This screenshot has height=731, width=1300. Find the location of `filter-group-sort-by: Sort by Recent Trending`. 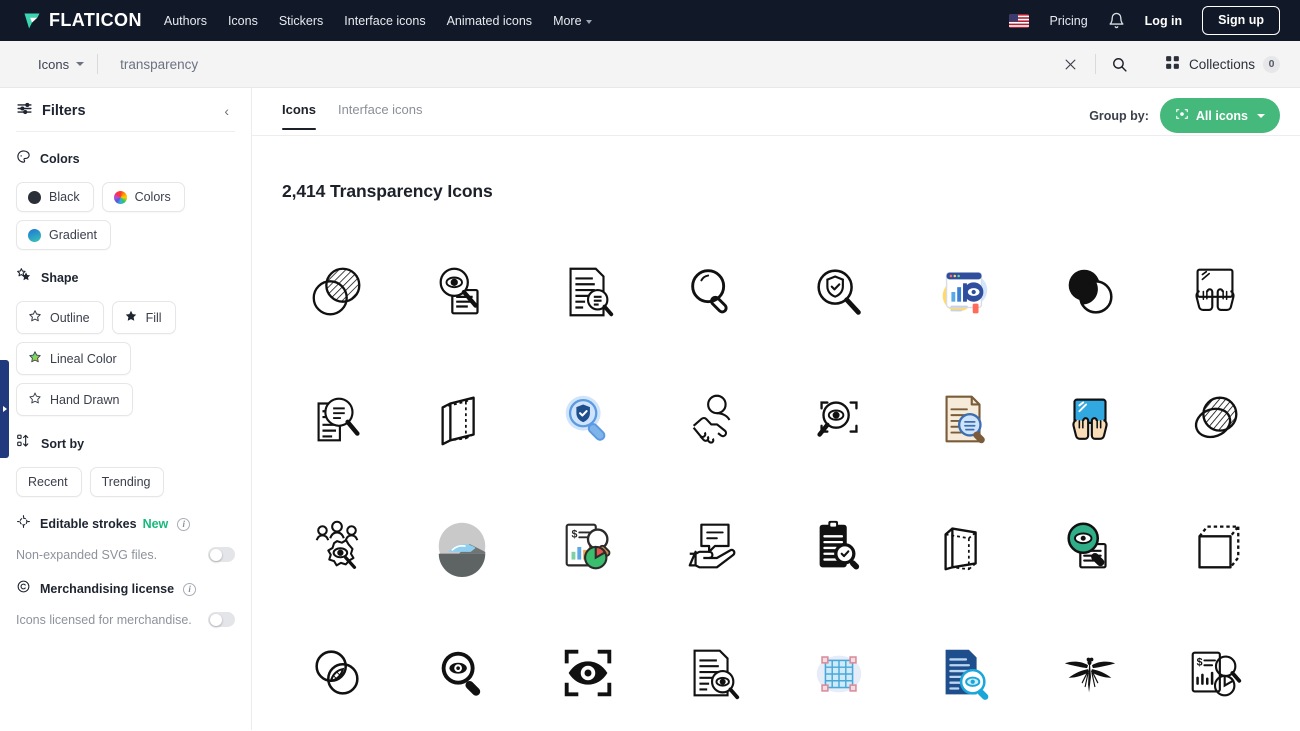

filter-group-sort-by: Sort by Recent Trending is located at coordinates (125, 465).